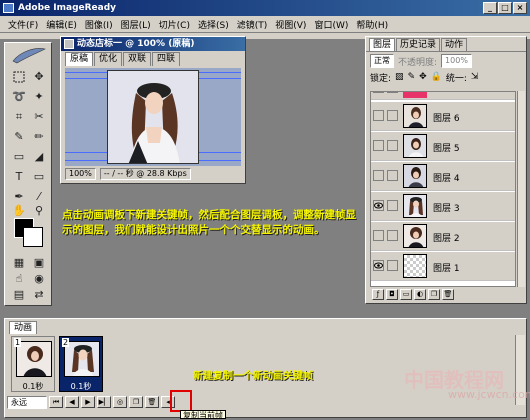 This screenshot has width=530, height=420. Describe the element at coordinates (19, 157) in the screenshot. I see `eraser-icon: ▭` at that location.